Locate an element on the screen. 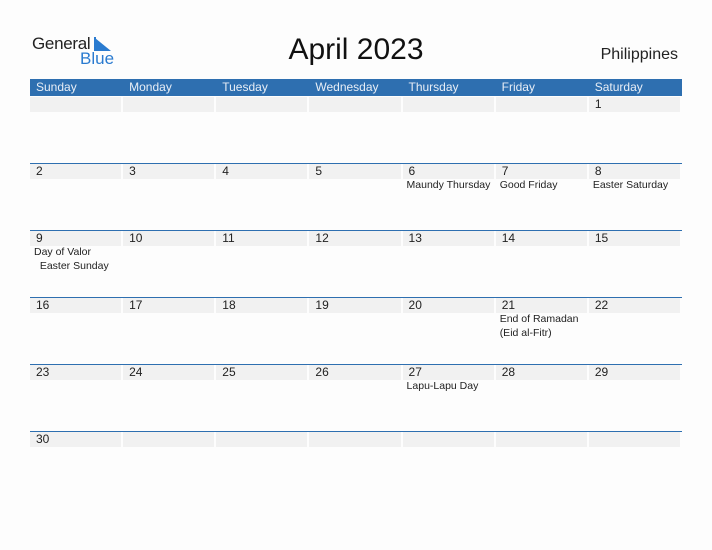  day-cell: 5 is located at coordinates (355, 196).